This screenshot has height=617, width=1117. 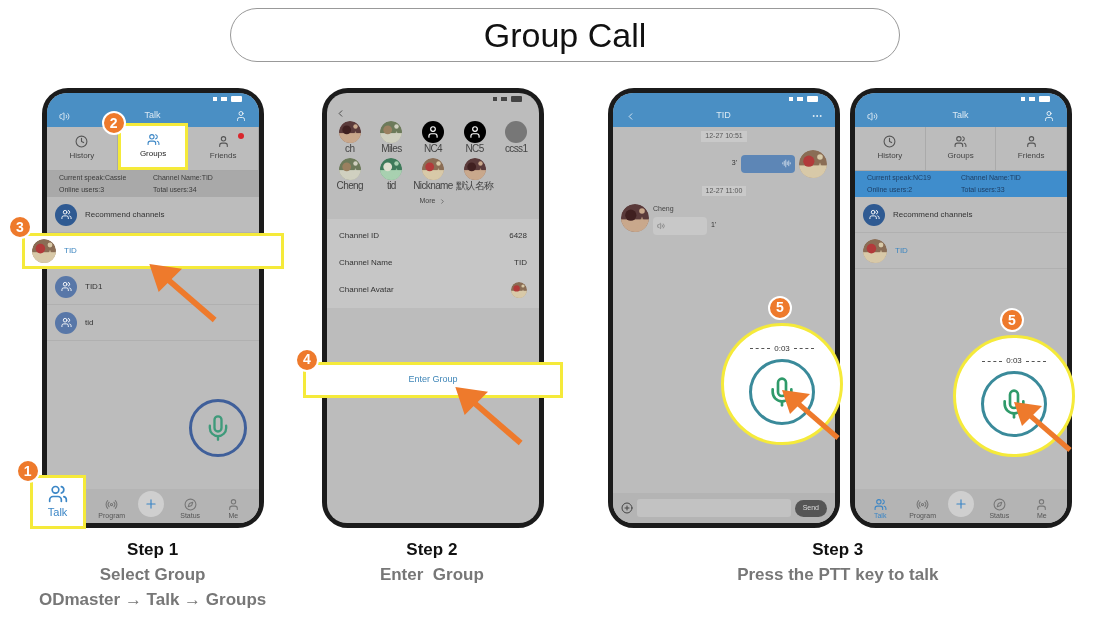 I want to click on member-name: tid, so click(x=391, y=186).